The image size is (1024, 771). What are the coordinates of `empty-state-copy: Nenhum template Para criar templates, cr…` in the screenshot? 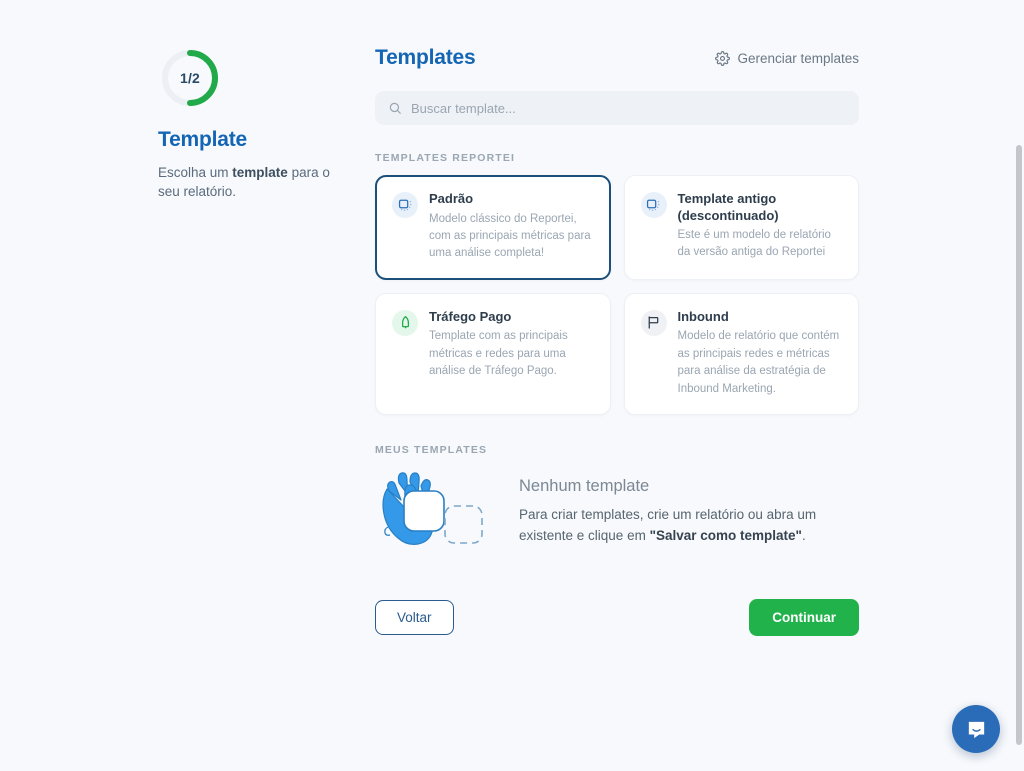 It's located at (684, 512).